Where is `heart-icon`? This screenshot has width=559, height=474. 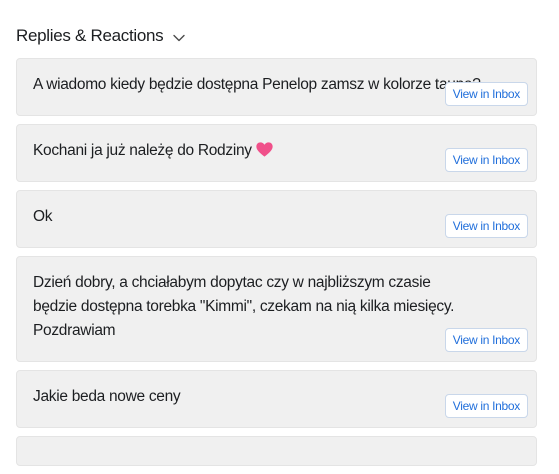
heart-icon is located at coordinates (264, 149).